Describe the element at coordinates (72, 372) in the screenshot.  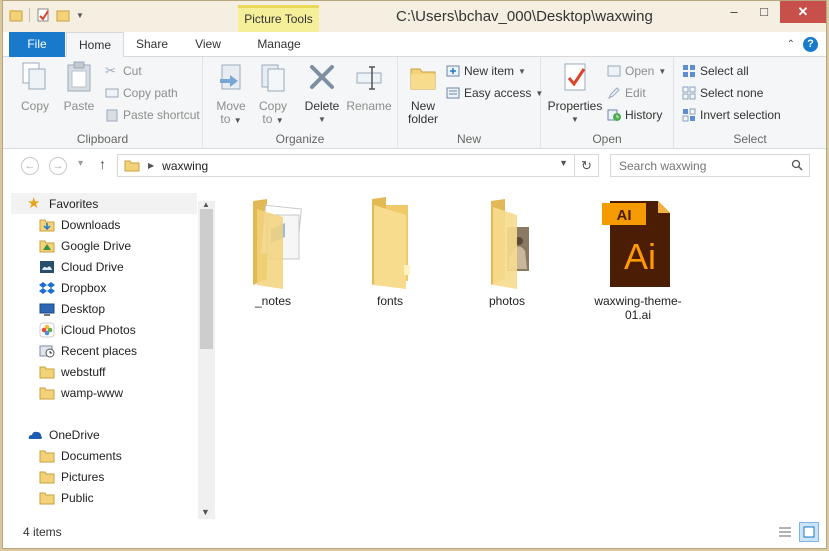
I see `nav-item-webstuff: webstuff` at that location.